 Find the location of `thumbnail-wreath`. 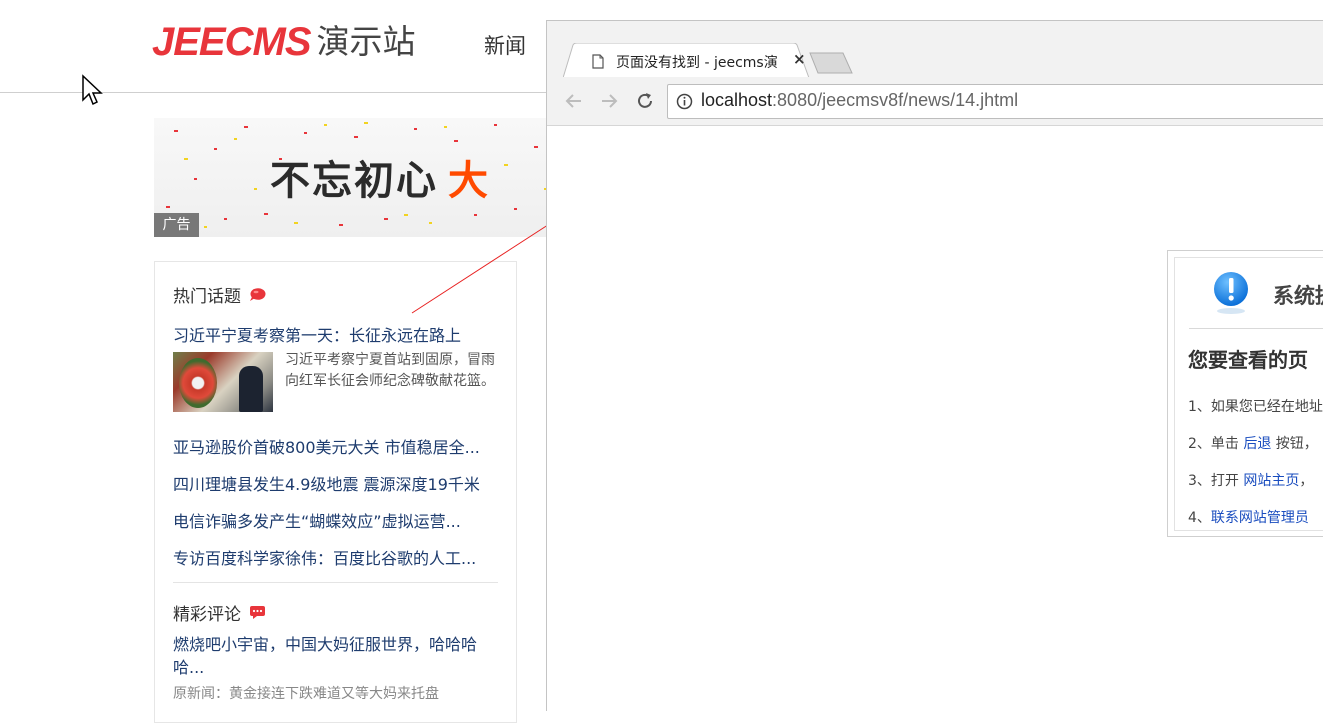

thumbnail-wreath is located at coordinates (198, 383).